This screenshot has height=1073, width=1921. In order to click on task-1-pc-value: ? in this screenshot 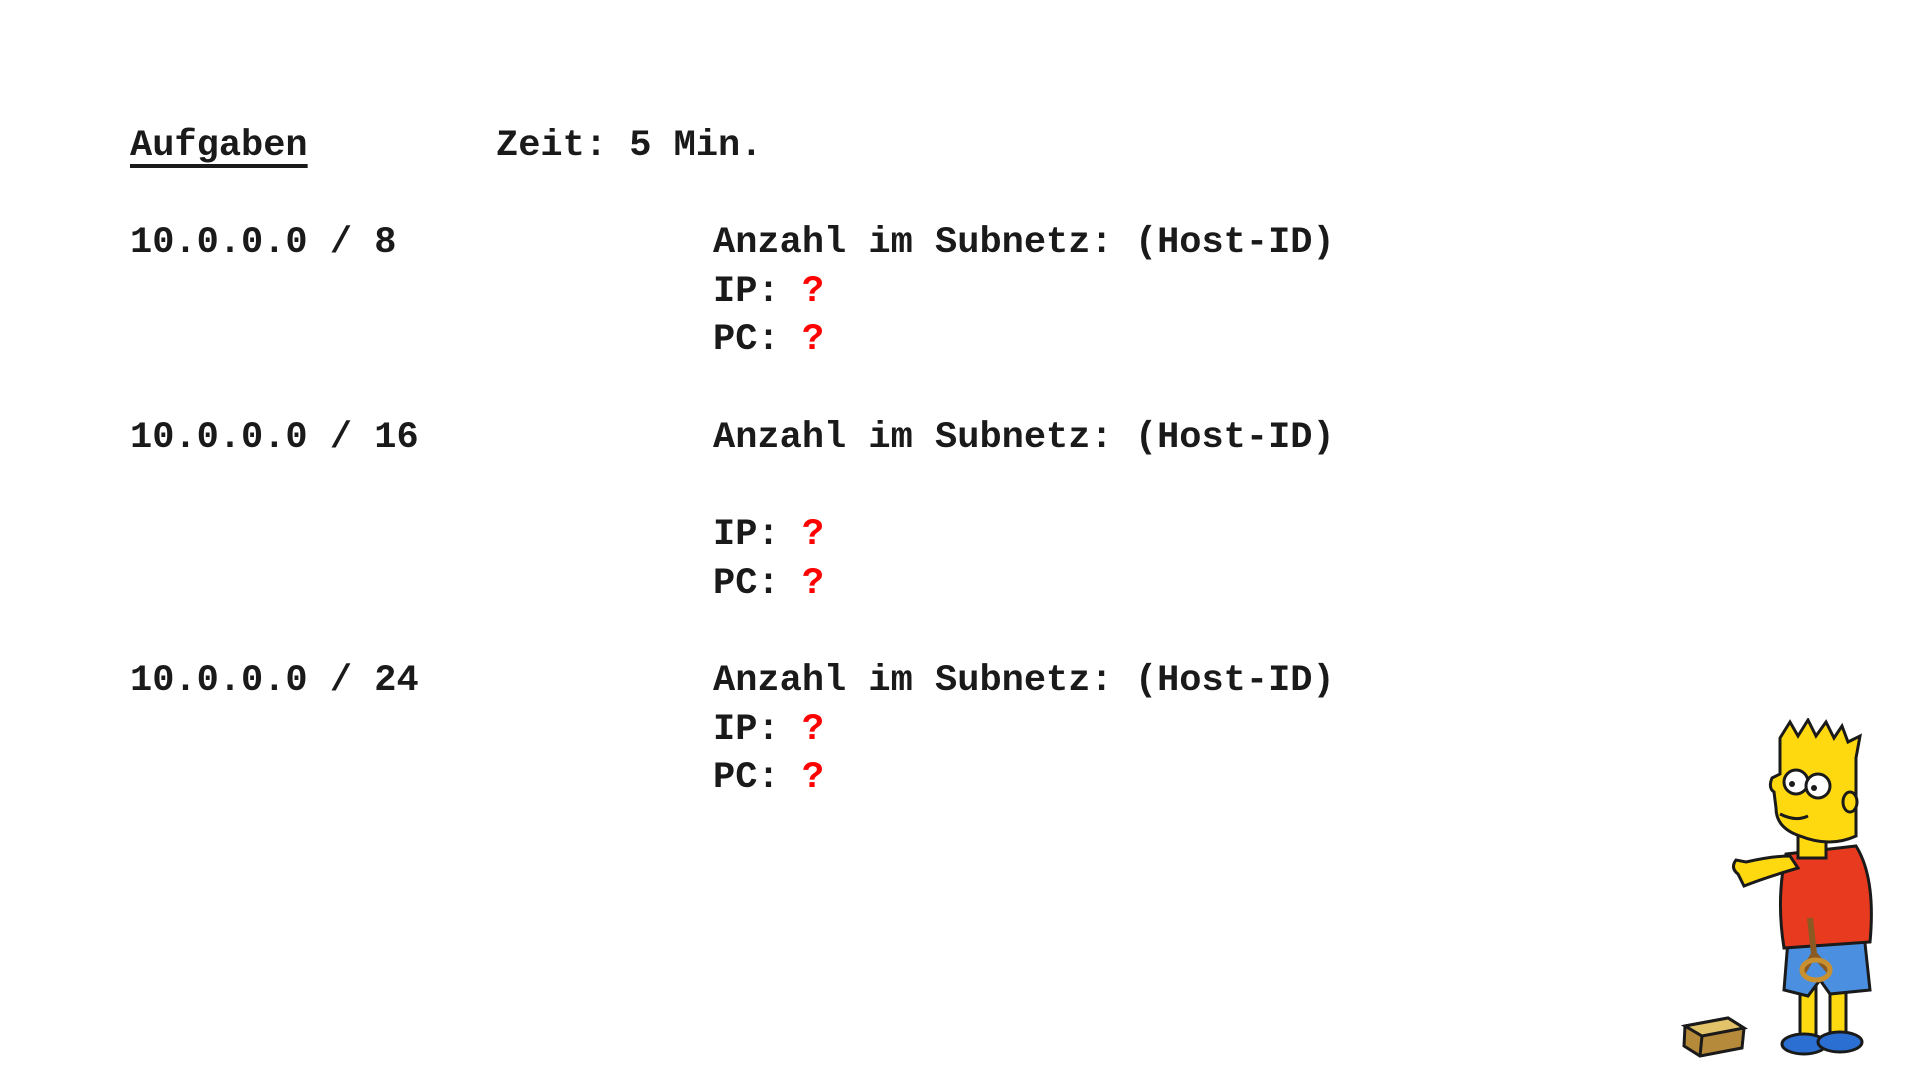, I will do `click(813, 340)`.